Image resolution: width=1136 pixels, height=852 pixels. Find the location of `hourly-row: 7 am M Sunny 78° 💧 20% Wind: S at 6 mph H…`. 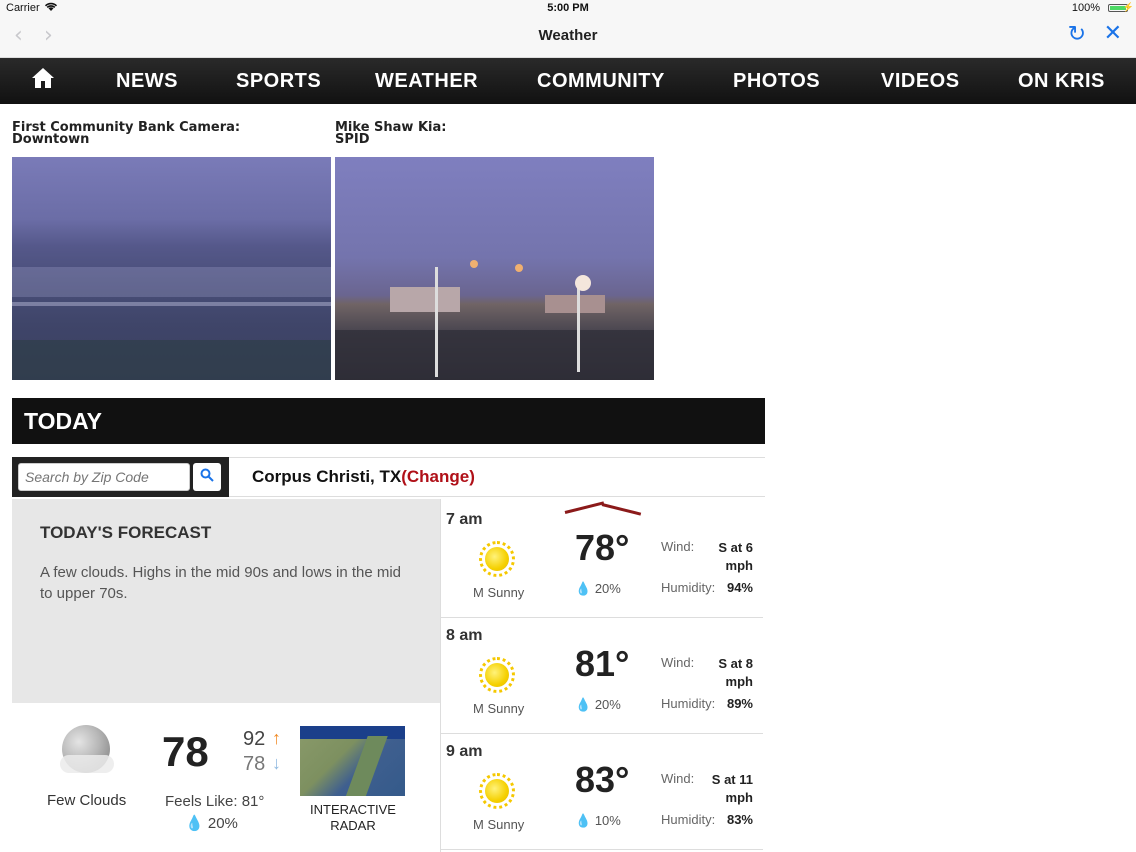

hourly-row: 7 am M Sunny 78° 💧 20% Wind: S at 6 mph H… is located at coordinates (602, 559).